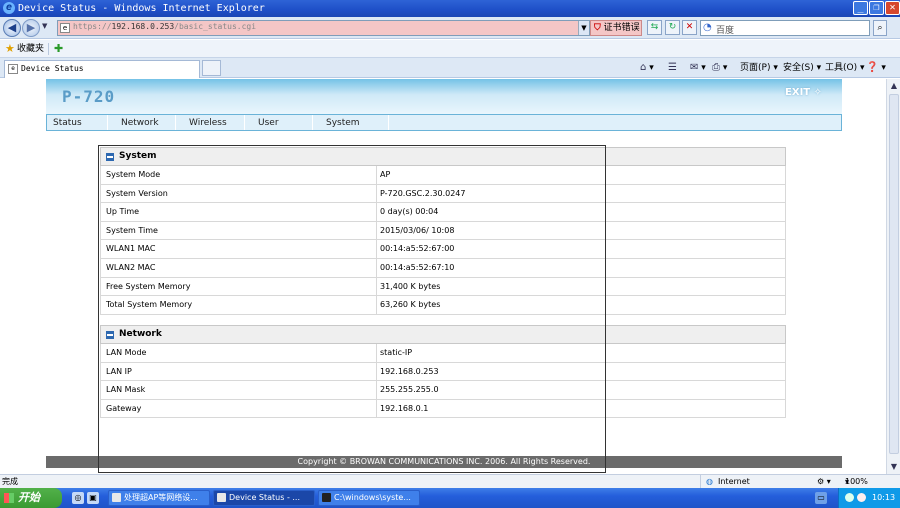  I want to click on exit-button: EXIT ✧, so click(803, 92).